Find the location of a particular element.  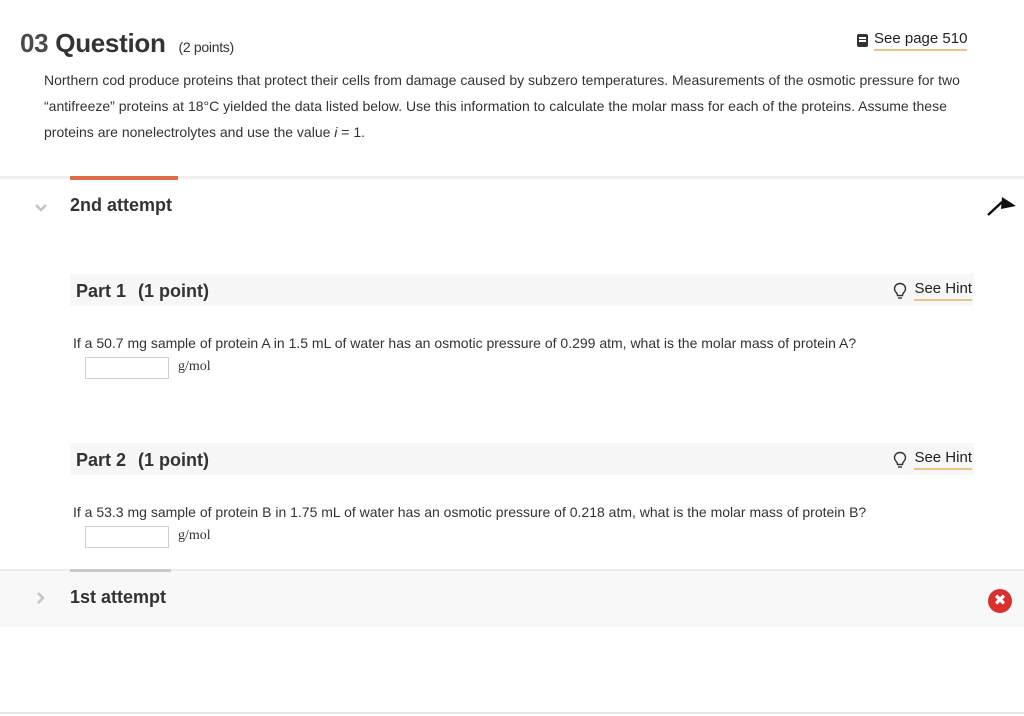

divider is located at coordinates (512, 713).